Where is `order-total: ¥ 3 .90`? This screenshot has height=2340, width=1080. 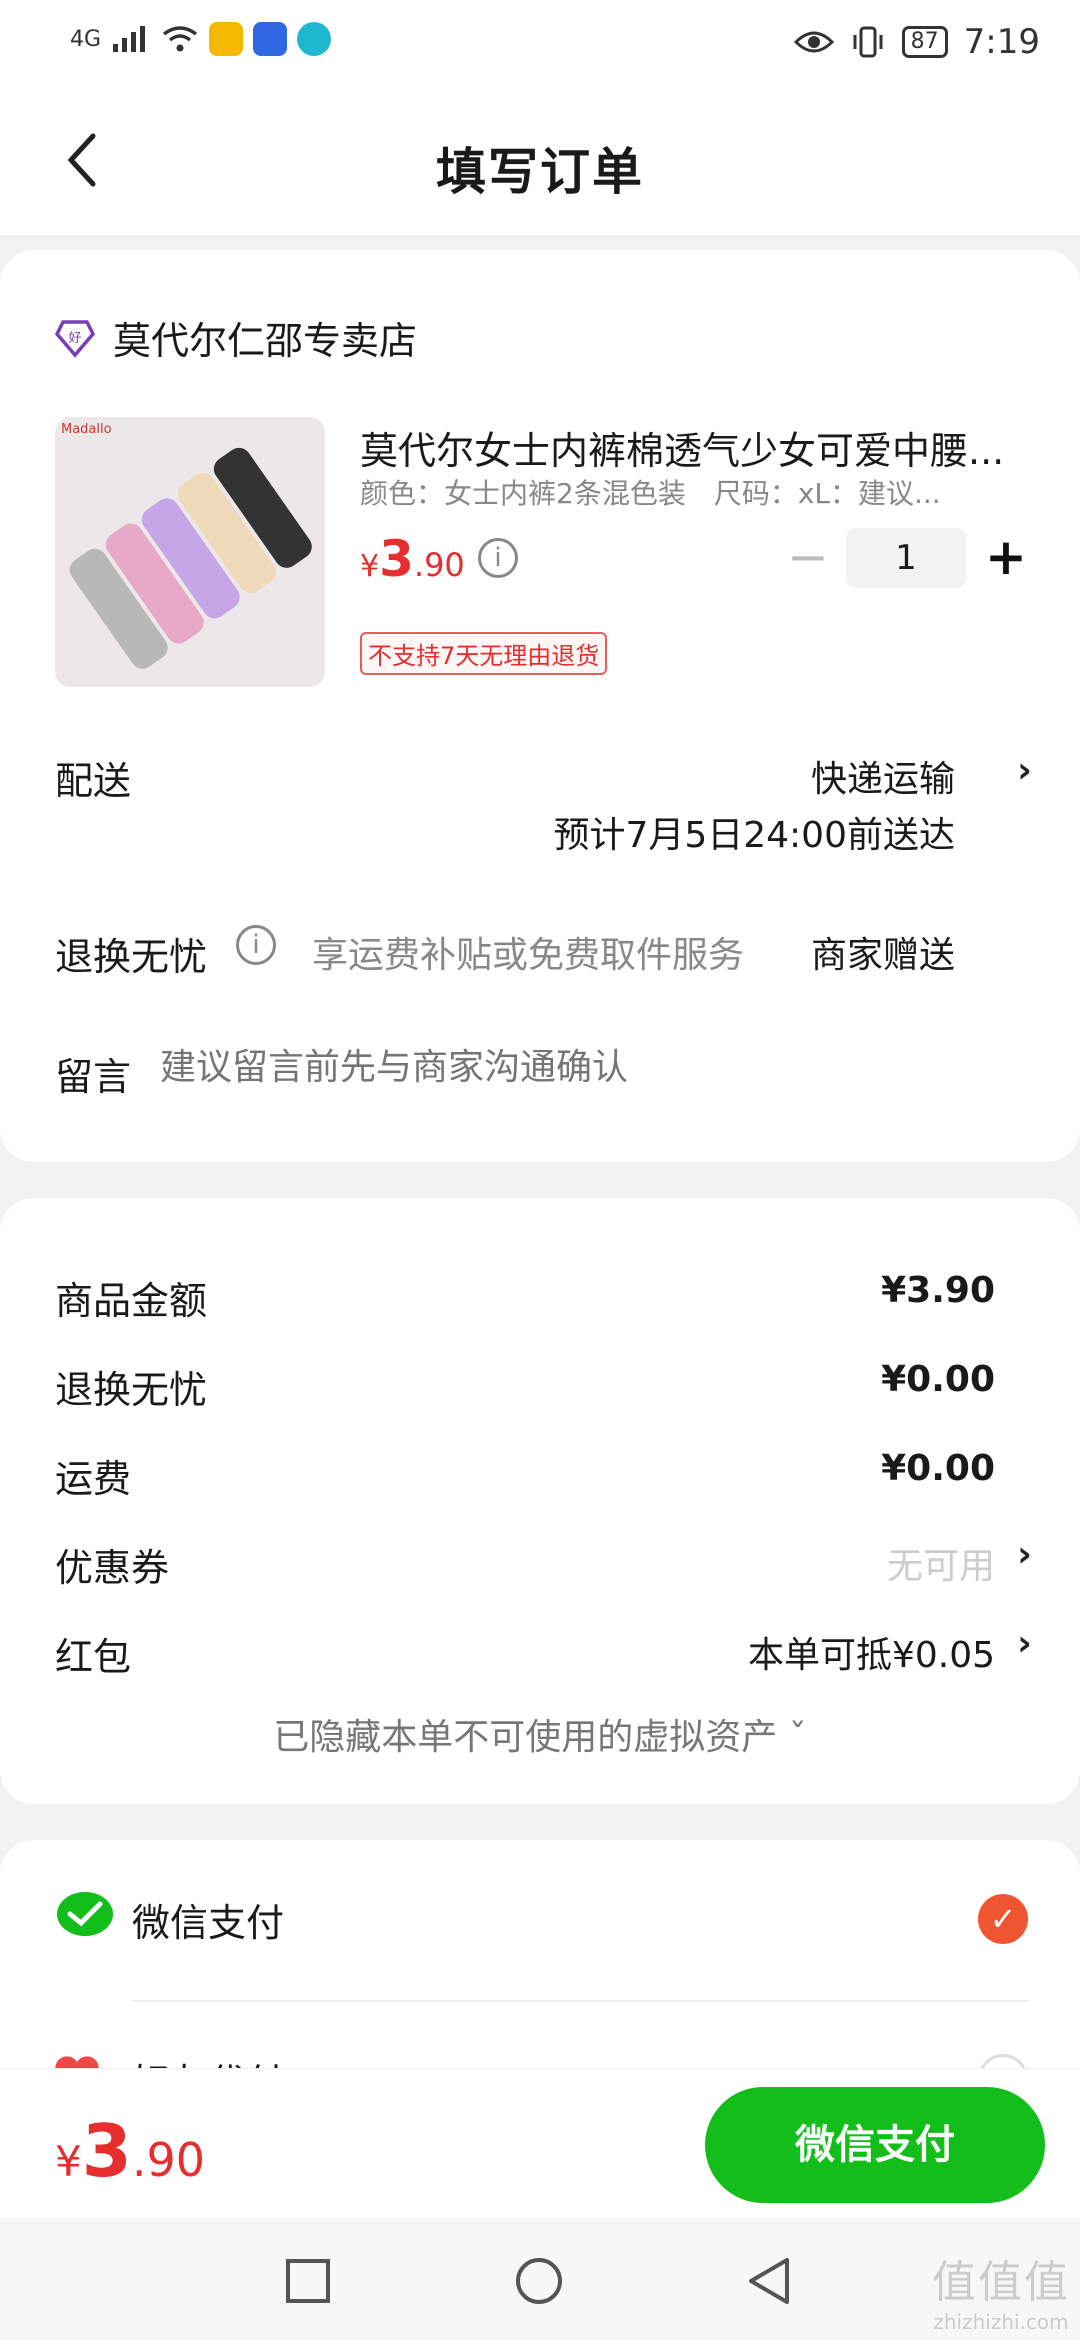 order-total: ¥ 3 .90 is located at coordinates (130, 2151).